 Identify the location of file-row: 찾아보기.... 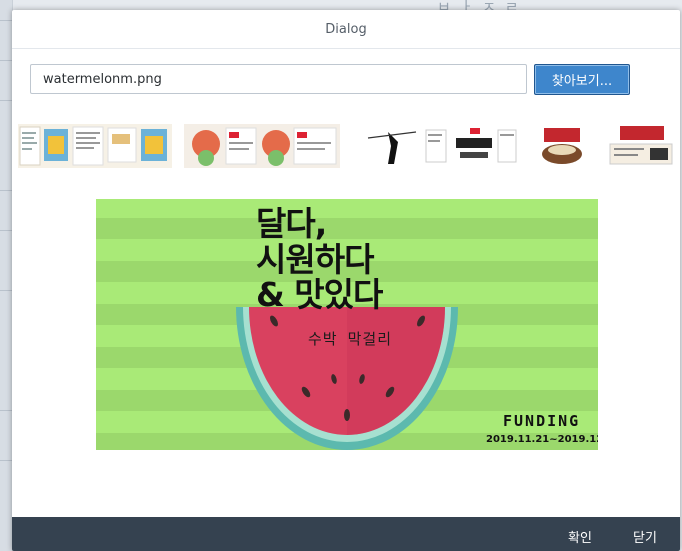
(340, 80).